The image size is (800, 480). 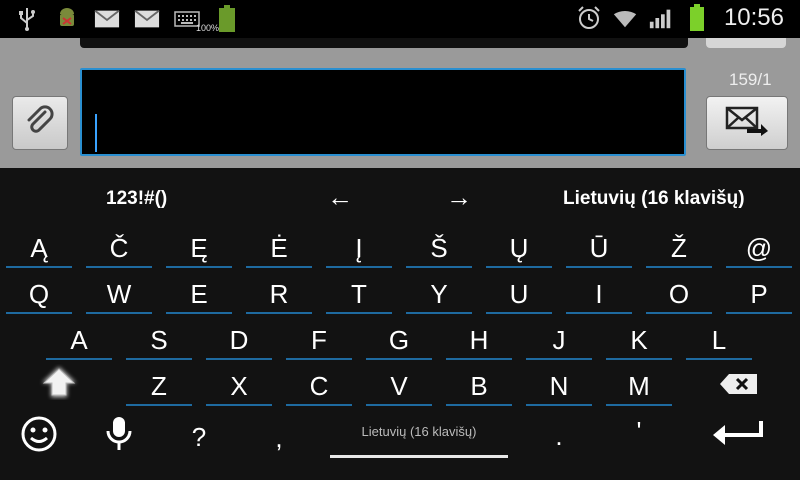 What do you see at coordinates (279, 294) in the screenshot?
I see `key: R` at bounding box center [279, 294].